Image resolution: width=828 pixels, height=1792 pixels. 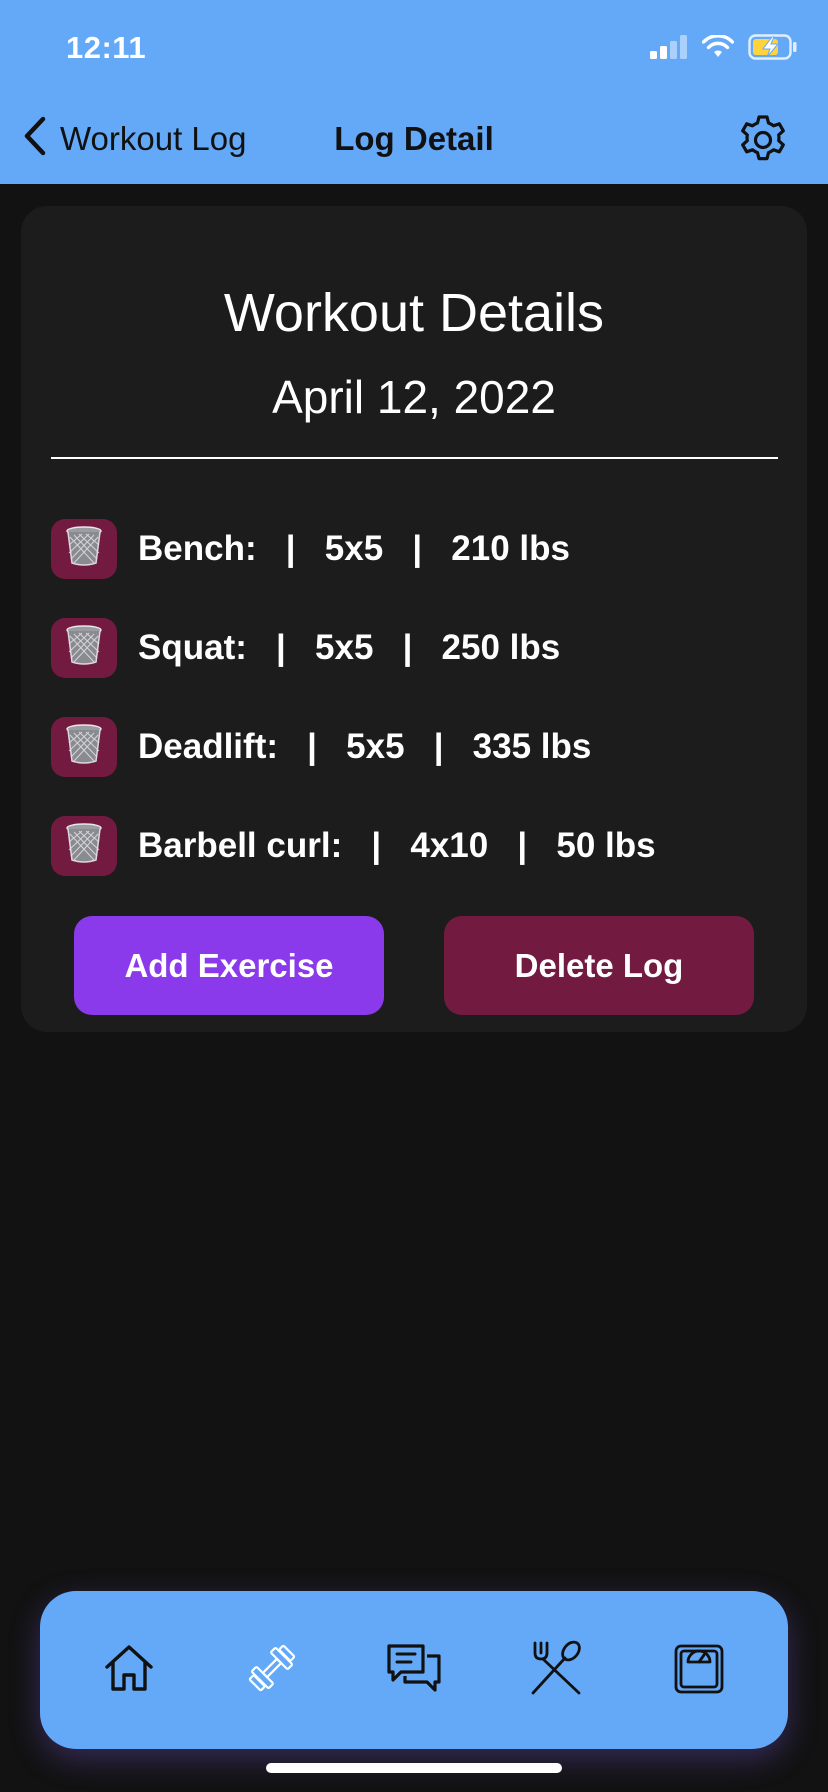 I want to click on gear-icon, so click(x=763, y=143).